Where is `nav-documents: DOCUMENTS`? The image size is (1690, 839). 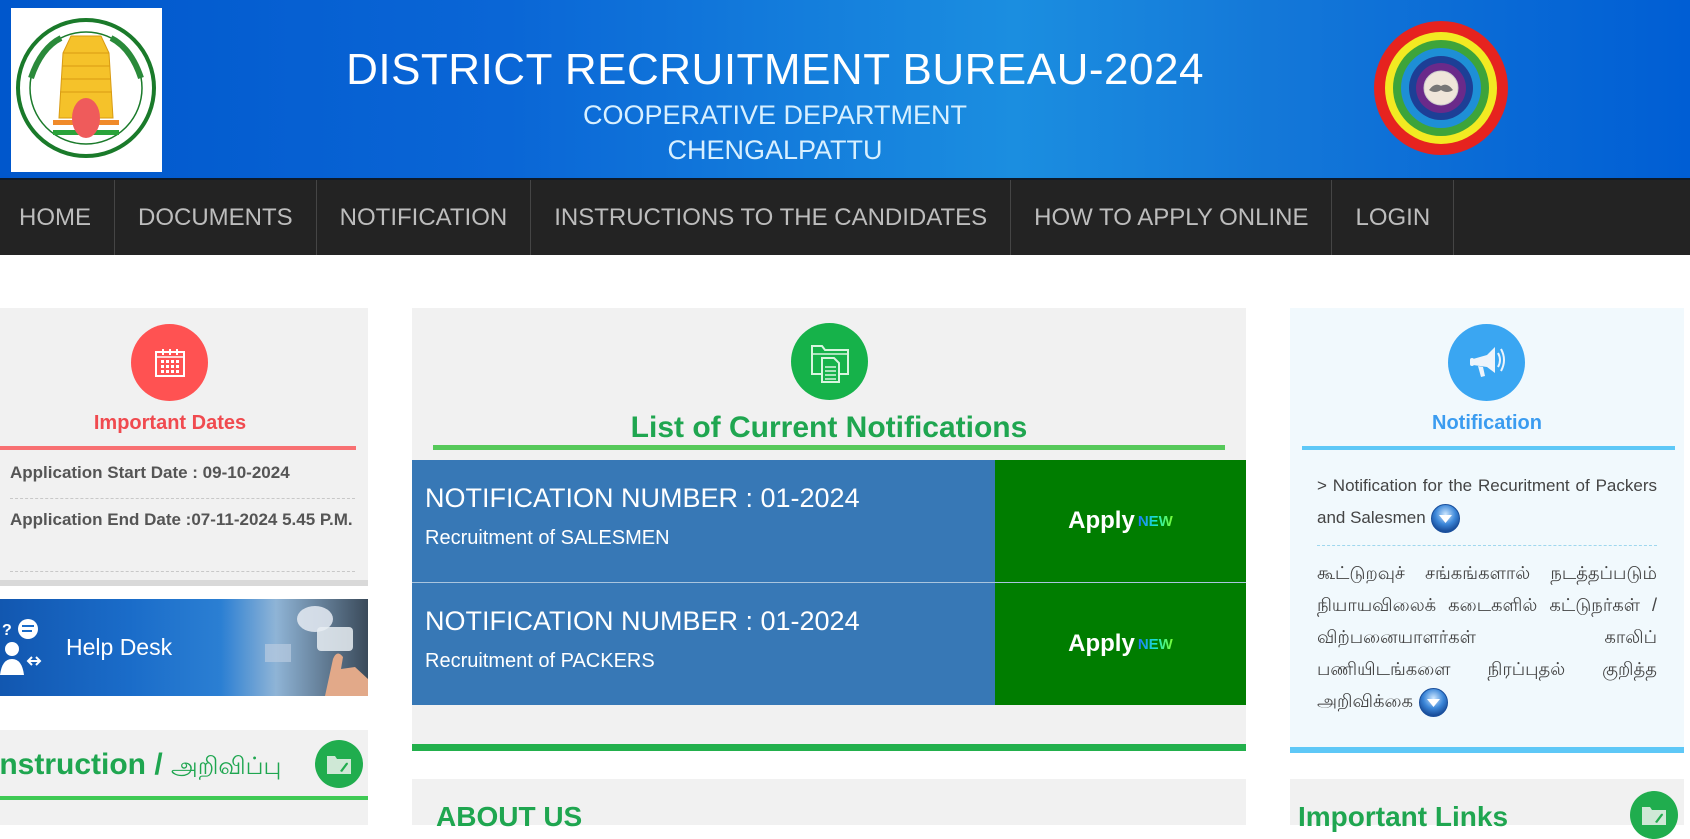
nav-documents: DOCUMENTS is located at coordinates (216, 217).